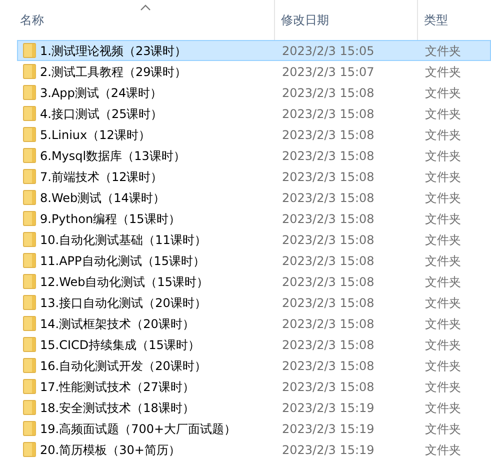 Image resolution: width=491 pixels, height=469 pixels. I want to click on file-name: 14.测试框架技术（20课时）, so click(117, 323).